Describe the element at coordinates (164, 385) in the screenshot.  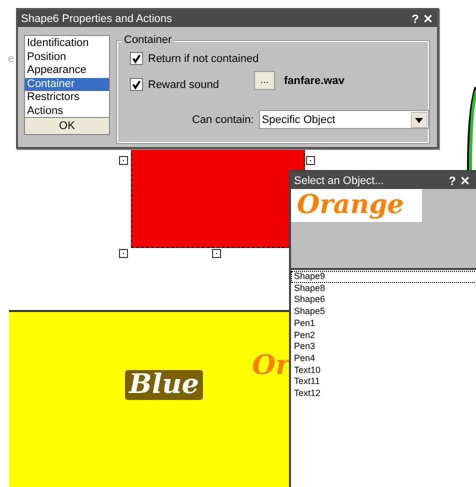
I see `canvas-text: Blue` at that location.